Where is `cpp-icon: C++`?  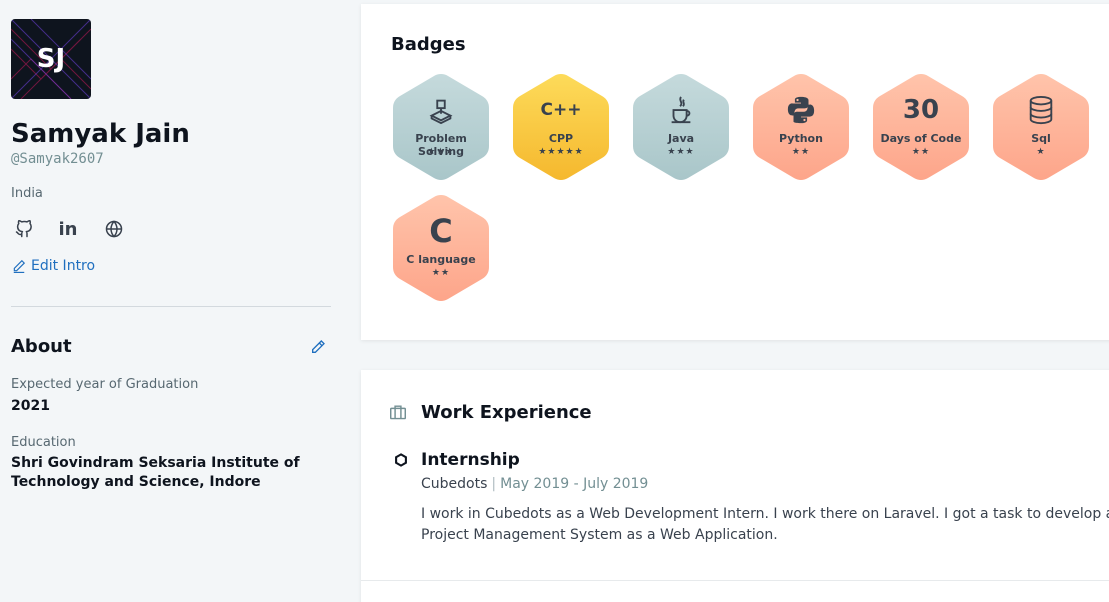
cpp-icon: C++ is located at coordinates (561, 110).